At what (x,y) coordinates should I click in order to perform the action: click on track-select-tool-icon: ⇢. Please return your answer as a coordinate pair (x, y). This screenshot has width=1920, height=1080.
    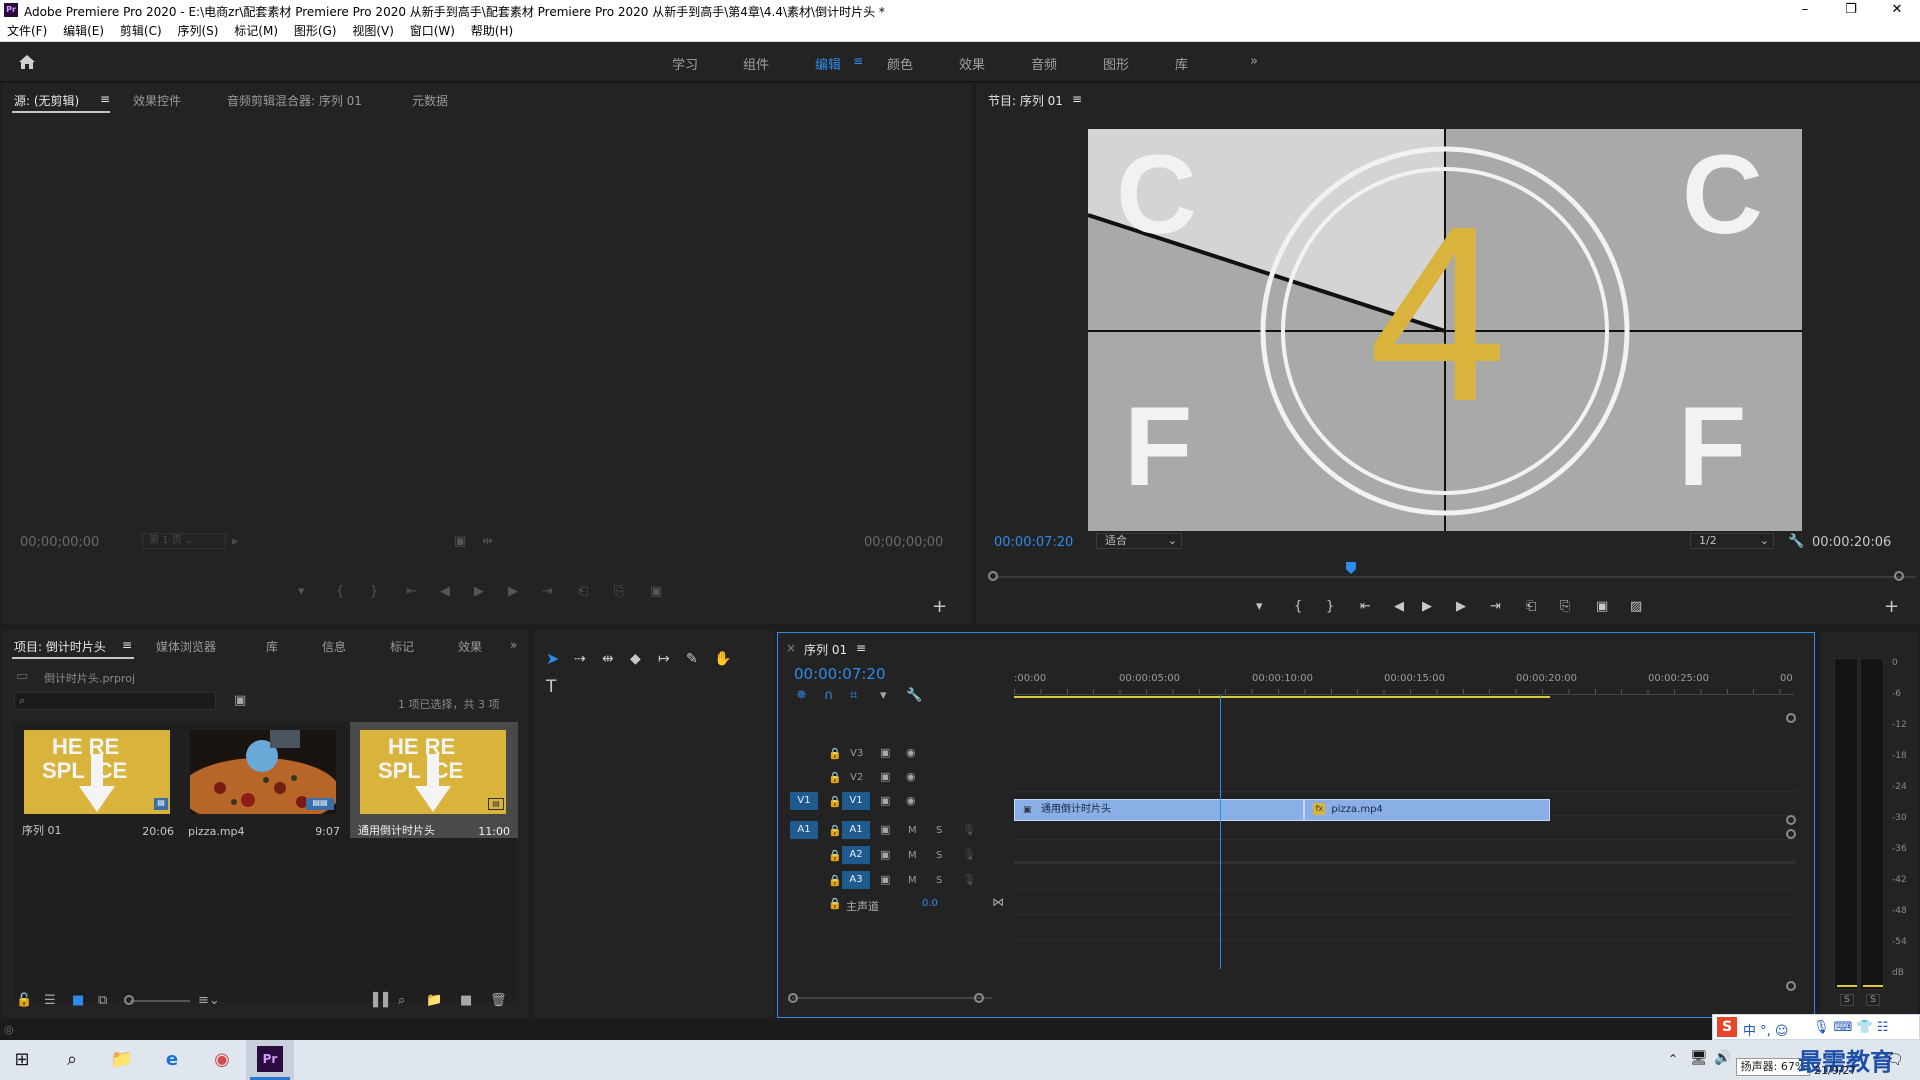
    Looking at the image, I should click on (580, 659).